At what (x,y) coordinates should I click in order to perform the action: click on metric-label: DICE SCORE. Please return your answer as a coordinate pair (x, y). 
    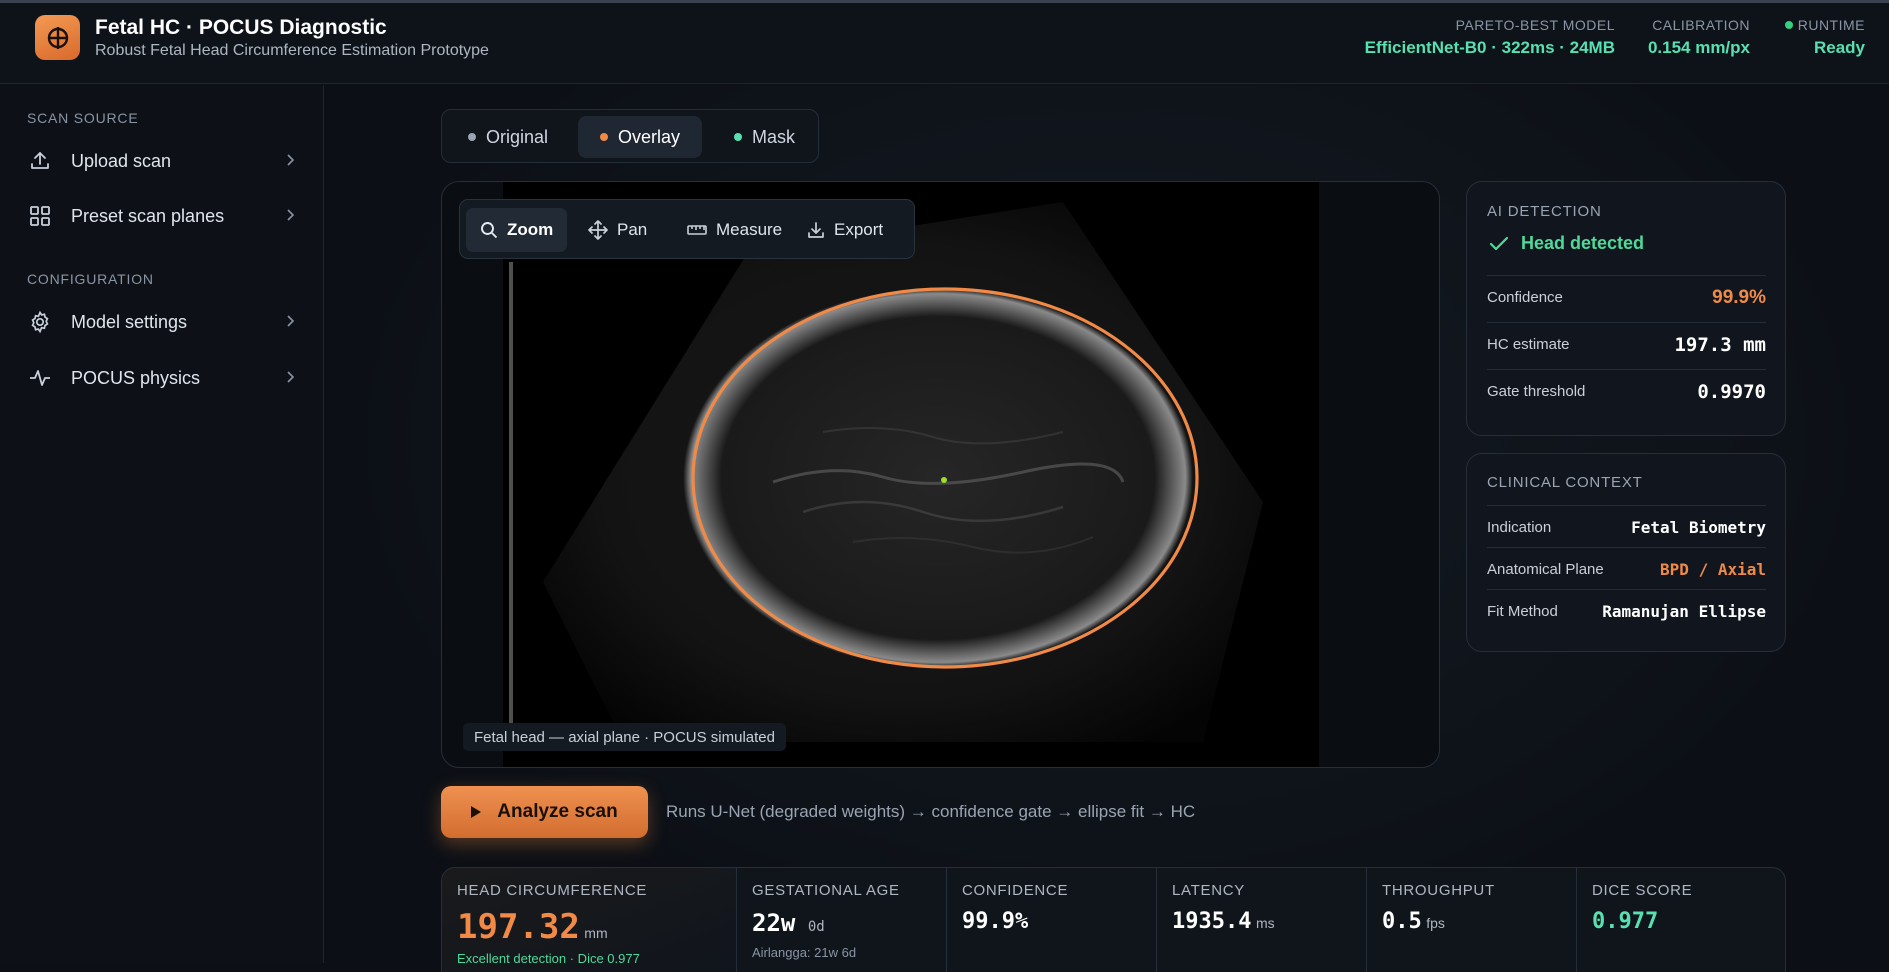
    Looking at the image, I should click on (1642, 890).